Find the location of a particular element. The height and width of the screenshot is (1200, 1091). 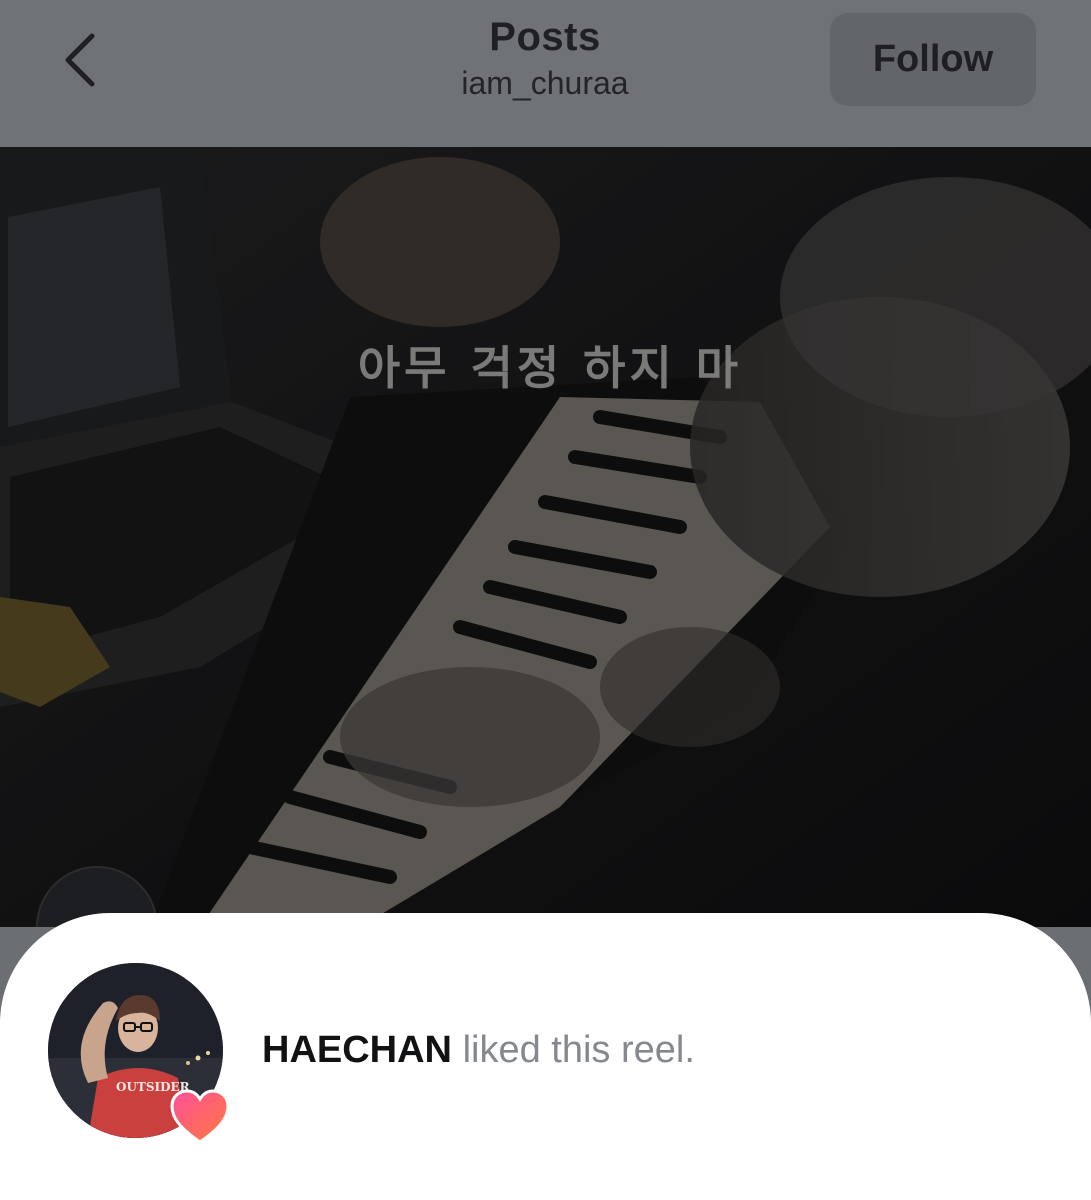

top-bar: Posts iam_churaa Follow is located at coordinates (545, 73).